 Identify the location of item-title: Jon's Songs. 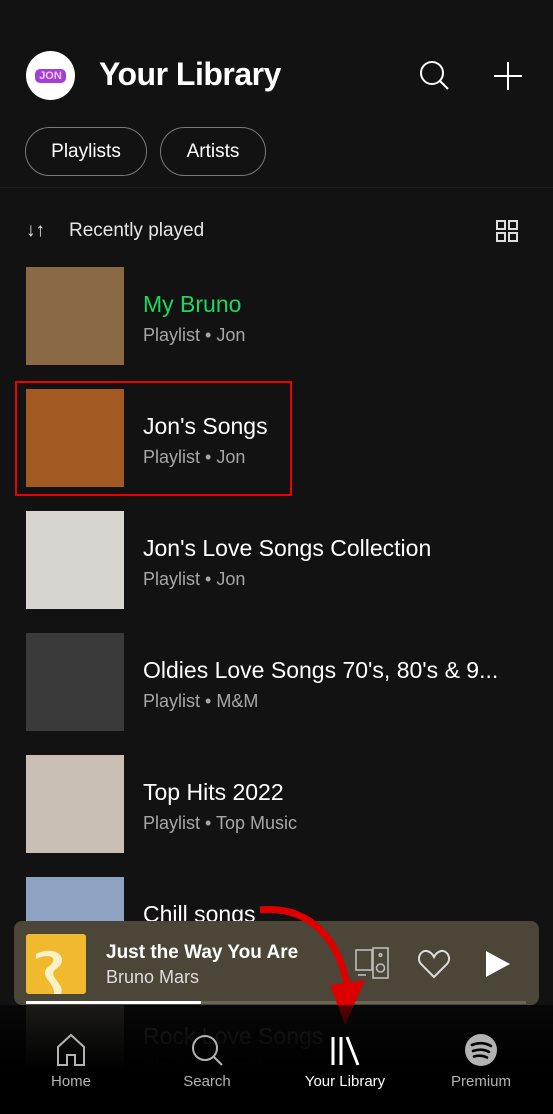
(205, 426).